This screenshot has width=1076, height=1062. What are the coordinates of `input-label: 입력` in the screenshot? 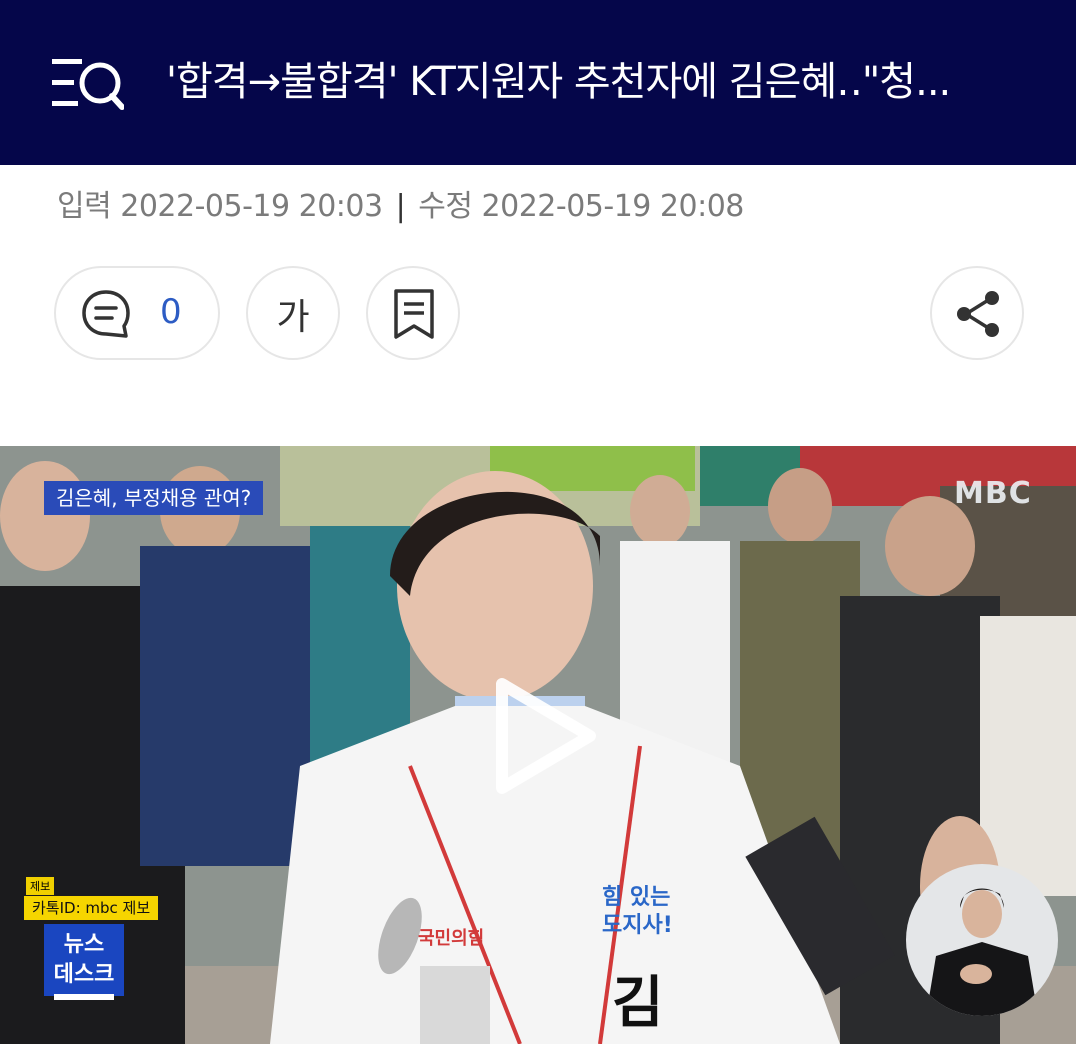 It's located at (84, 206).